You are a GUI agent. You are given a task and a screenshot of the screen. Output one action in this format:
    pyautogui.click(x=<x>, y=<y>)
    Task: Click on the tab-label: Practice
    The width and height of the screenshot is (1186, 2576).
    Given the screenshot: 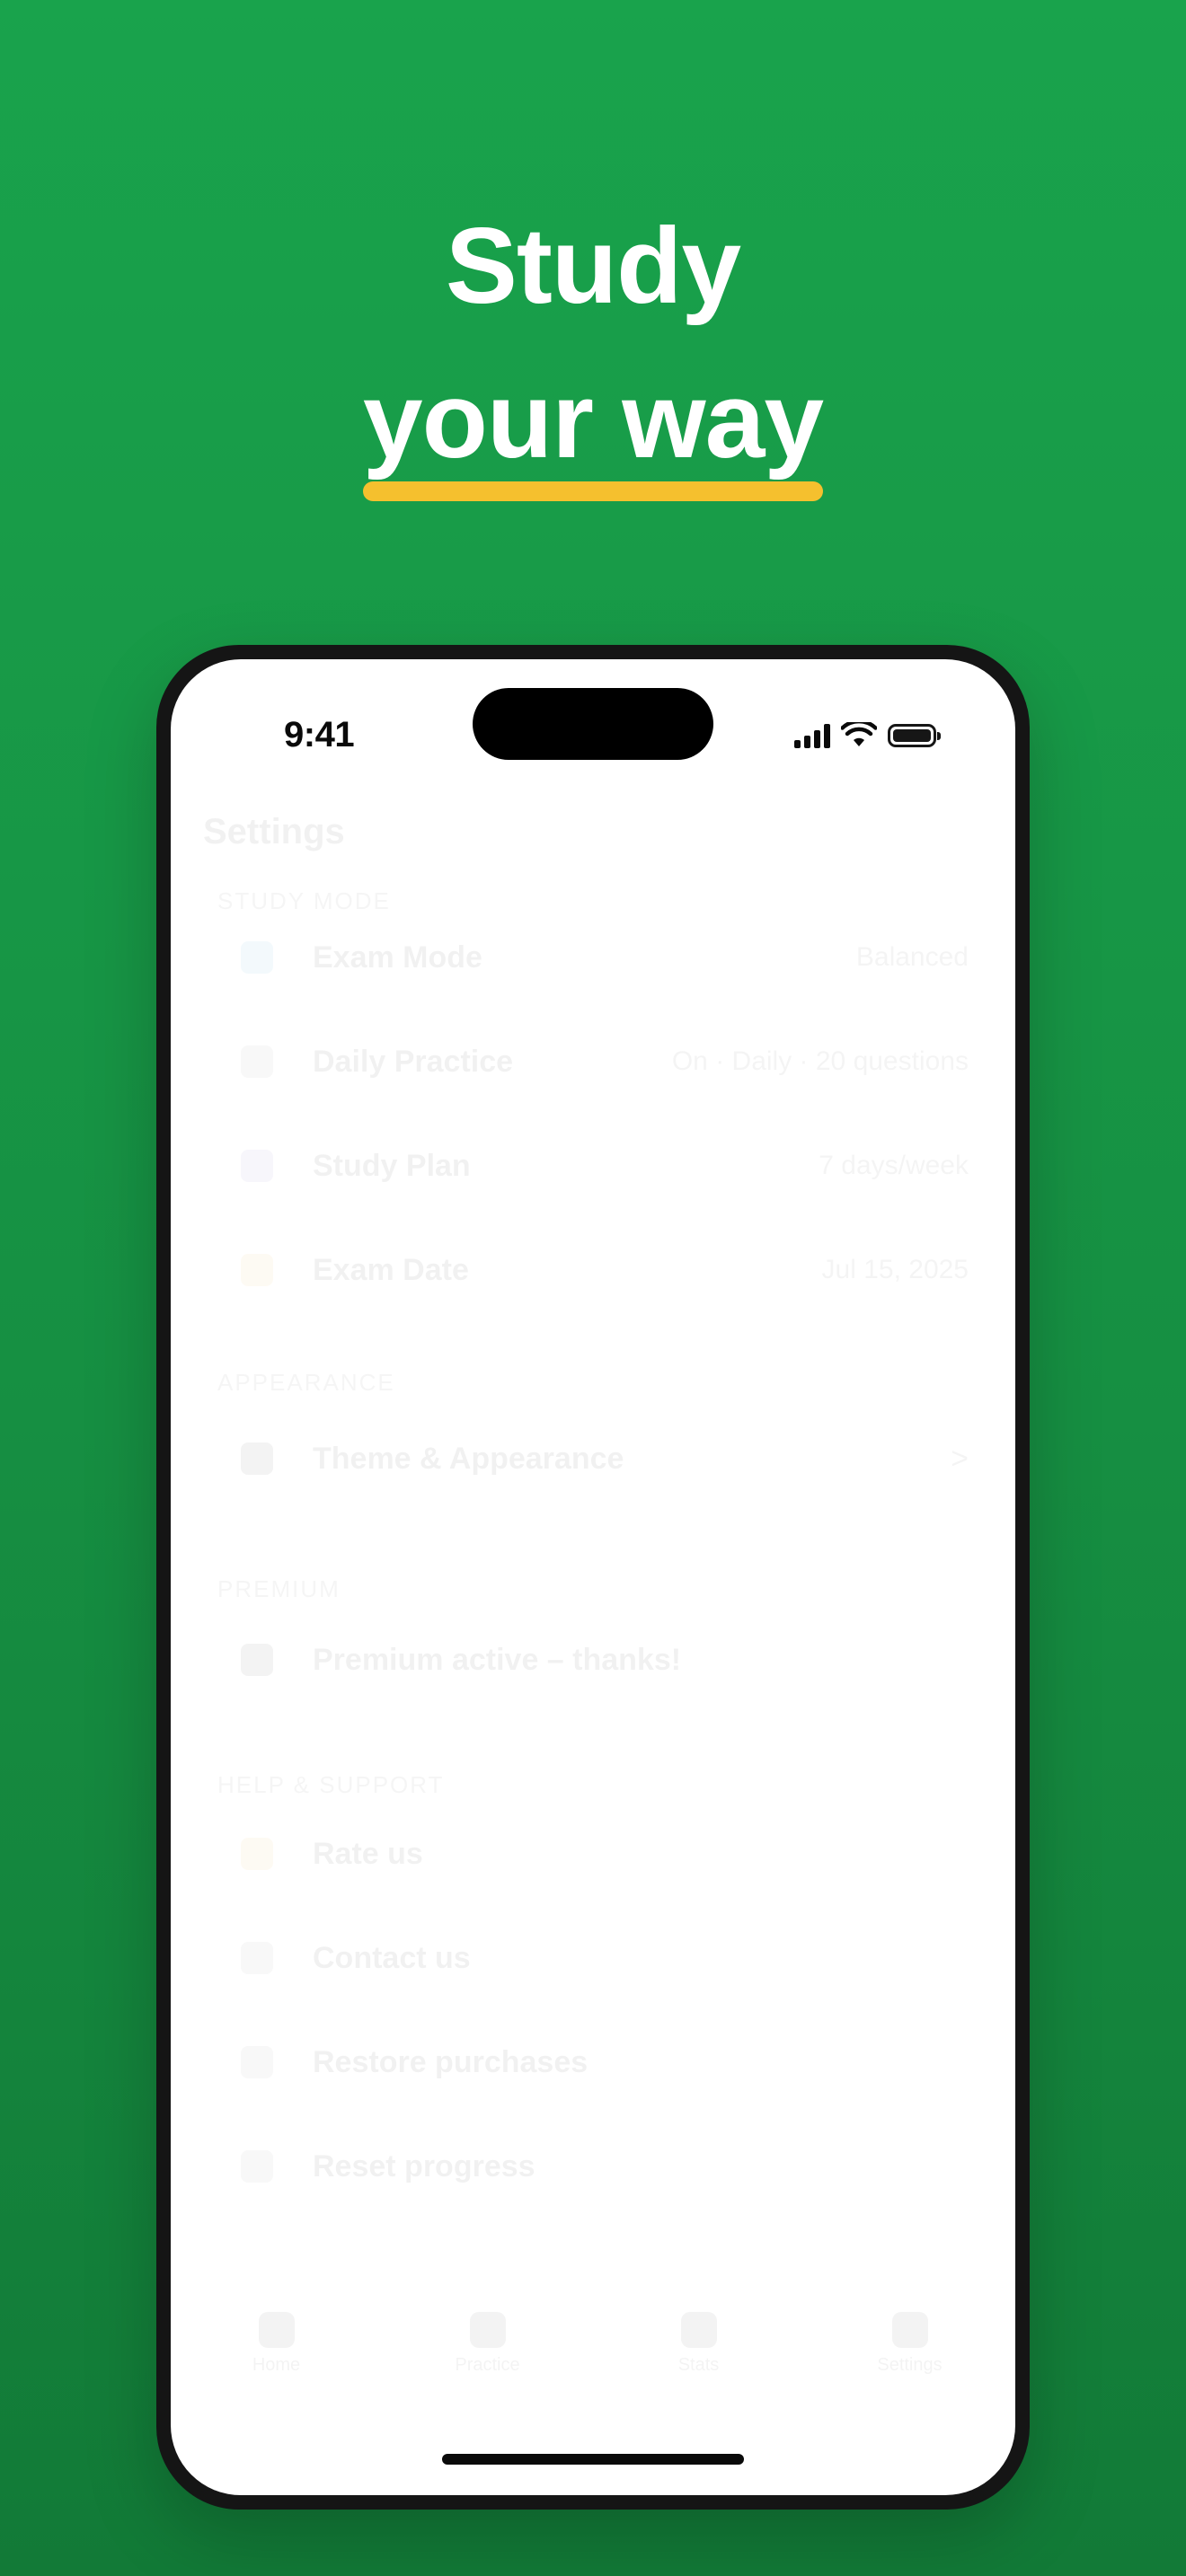 What is the action you would take?
    pyautogui.click(x=487, y=2365)
    